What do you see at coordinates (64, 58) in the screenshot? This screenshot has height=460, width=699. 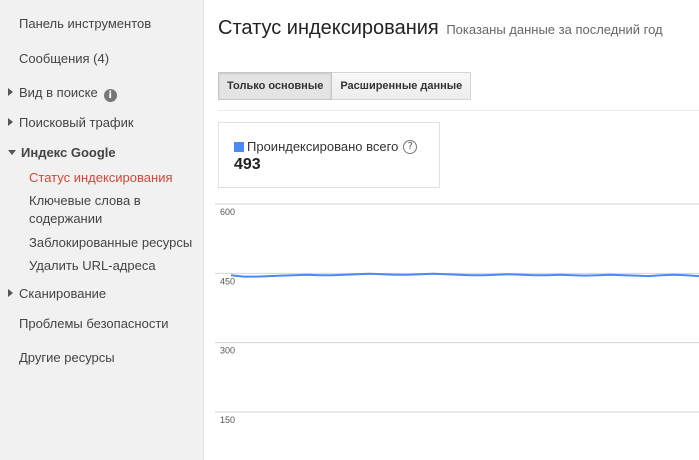 I see `sidebar-item-messages: Сообщения (4)` at bounding box center [64, 58].